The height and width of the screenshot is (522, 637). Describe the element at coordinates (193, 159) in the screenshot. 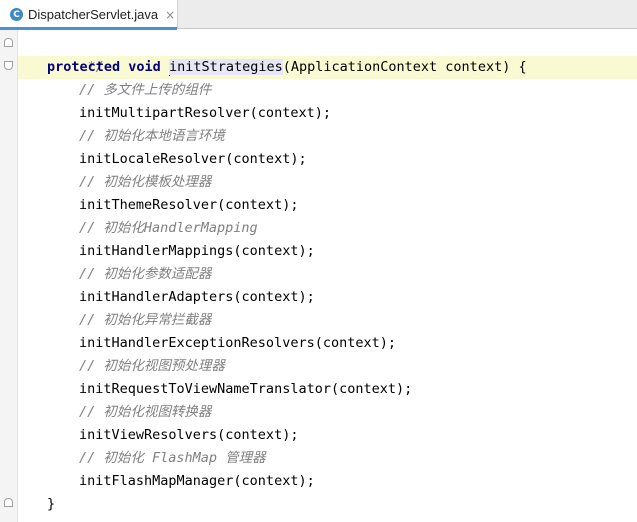

I see `statement-text: initLocaleResolver(context);` at that location.